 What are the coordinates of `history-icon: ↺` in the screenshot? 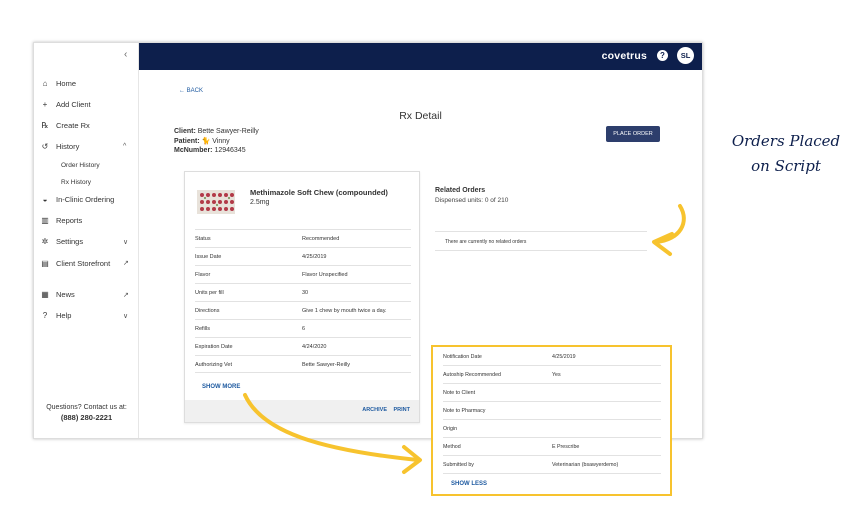 It's located at (45, 146).